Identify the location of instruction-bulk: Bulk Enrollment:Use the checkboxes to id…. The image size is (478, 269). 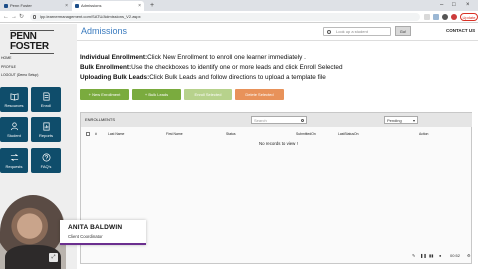
(211, 67).